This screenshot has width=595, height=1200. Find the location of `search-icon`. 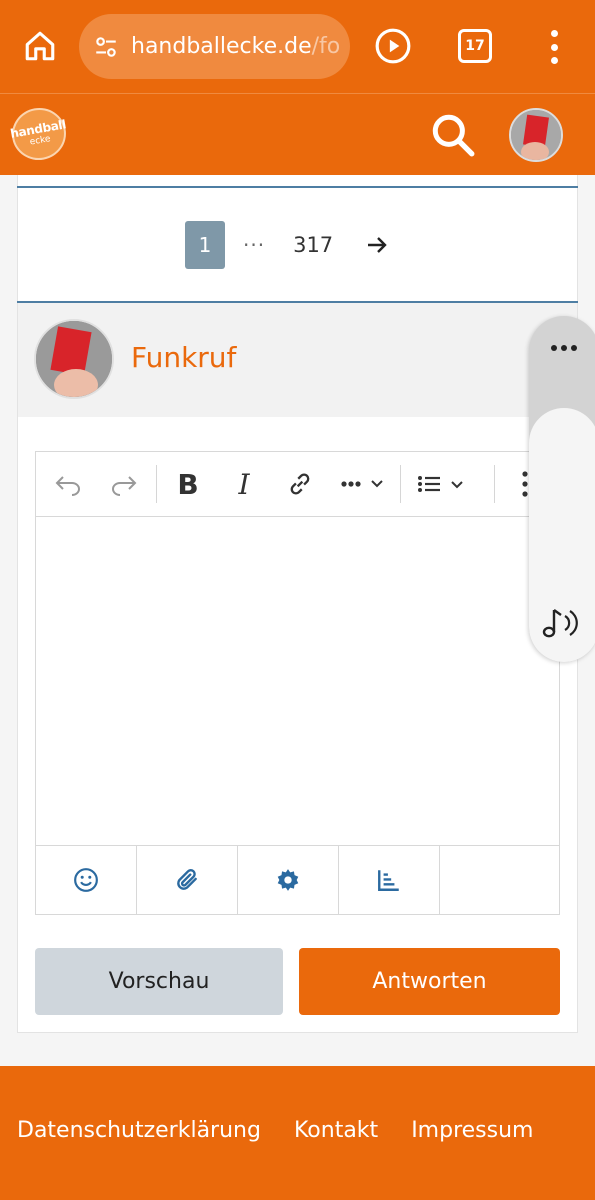

search-icon is located at coordinates (453, 135).